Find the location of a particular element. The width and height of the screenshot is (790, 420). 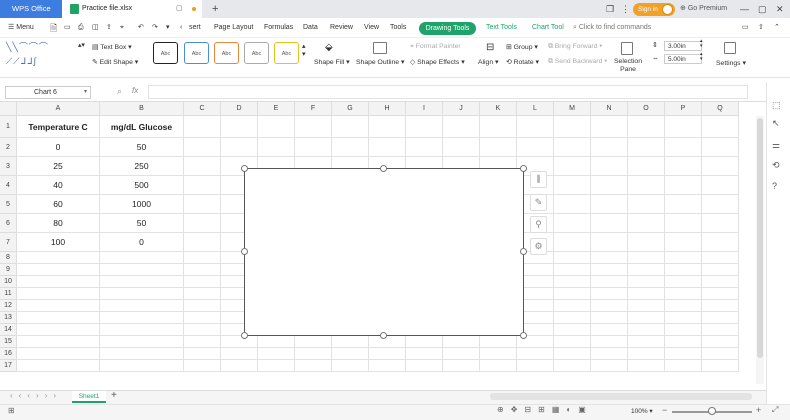

cell-b11 is located at coordinates (142, 294).